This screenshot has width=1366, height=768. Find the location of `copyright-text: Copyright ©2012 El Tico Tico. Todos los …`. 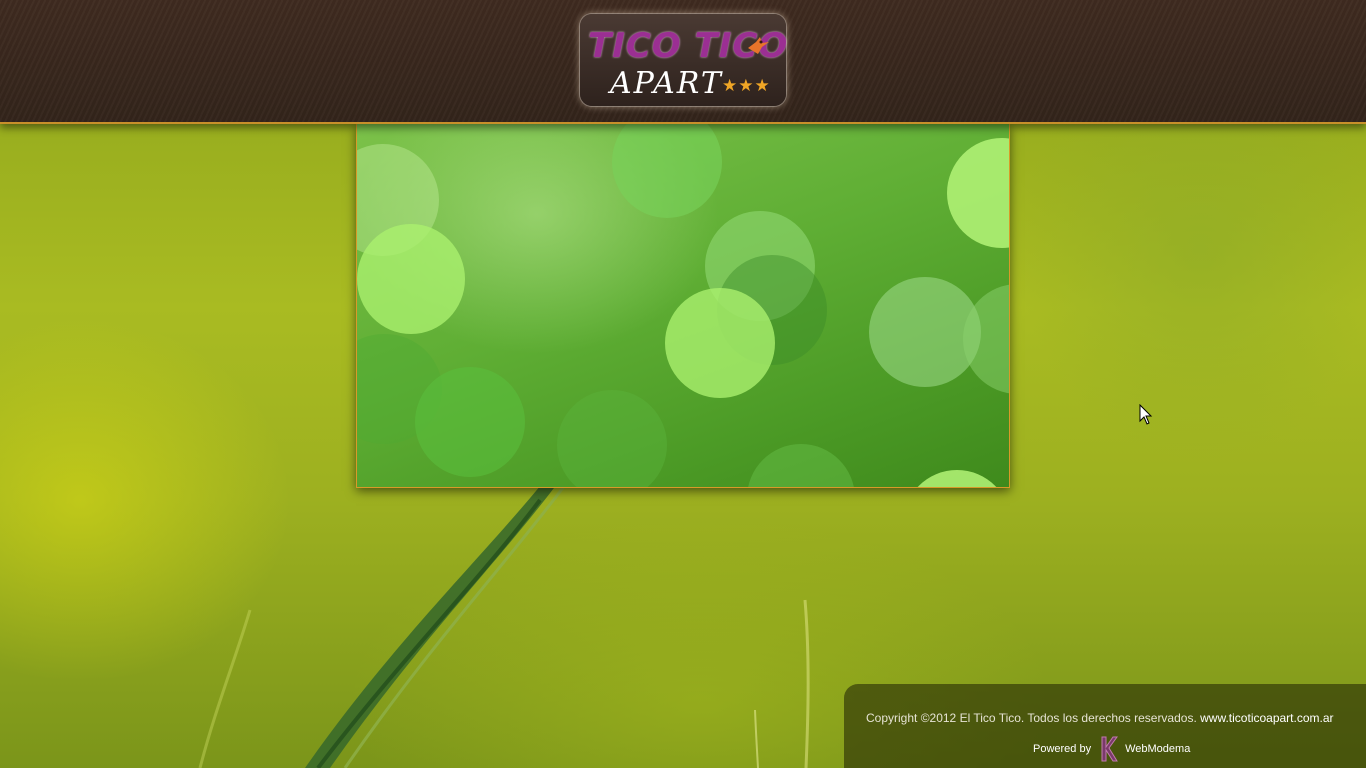

copyright-text: Copyright ©2012 El Tico Tico. Todos los … is located at coordinates (1031, 718).